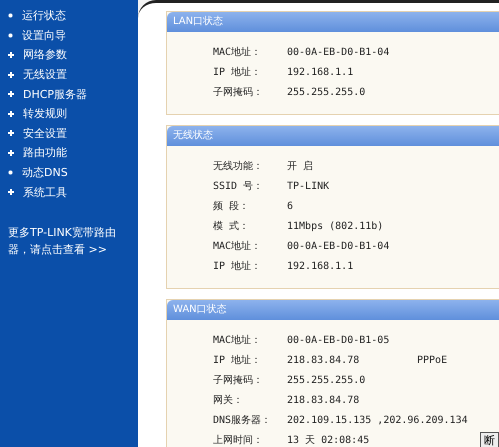 The height and width of the screenshot is (447, 499). Describe the element at coordinates (432, 360) in the screenshot. I see `connection-type: PPPoE` at that location.